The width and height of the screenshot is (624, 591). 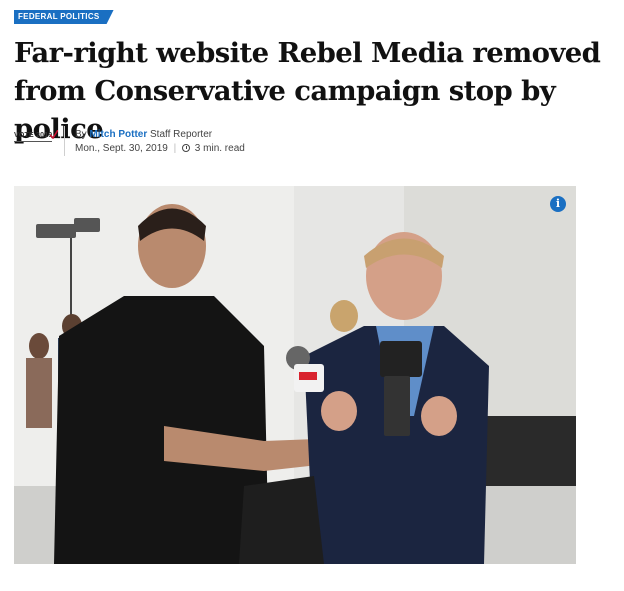 I want to click on vote-badge-underline, so click(x=33, y=141).